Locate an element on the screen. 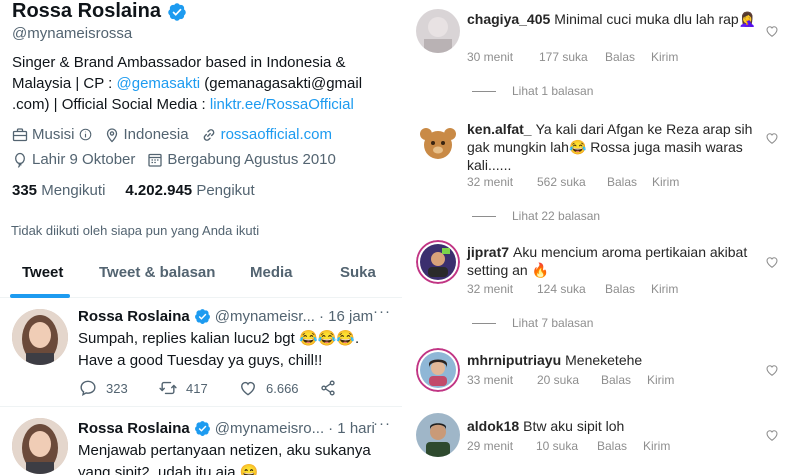 This screenshot has height=475, width=800. comment-body: Btw aku sipit loh is located at coordinates (574, 426).